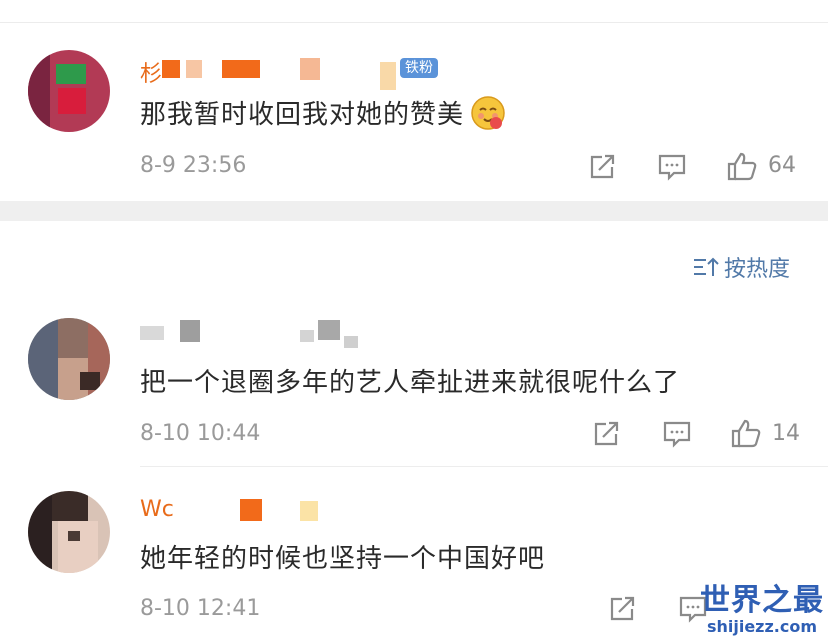 Image resolution: width=828 pixels, height=641 pixels. What do you see at coordinates (414, 211) in the screenshot?
I see `section-separator` at bounding box center [414, 211].